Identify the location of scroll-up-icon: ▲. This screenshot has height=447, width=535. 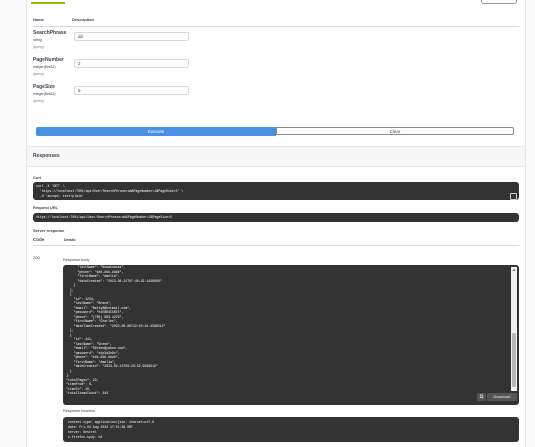
(514, 270).